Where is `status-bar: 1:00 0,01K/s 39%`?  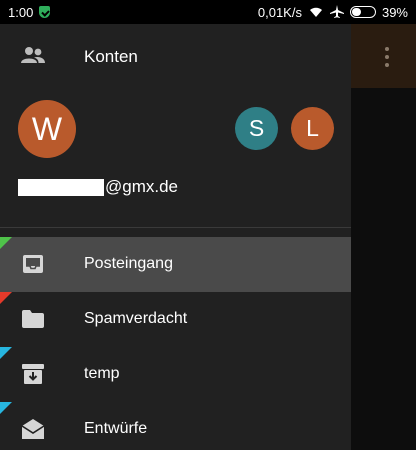 status-bar: 1:00 0,01K/s 39% is located at coordinates (208, 12).